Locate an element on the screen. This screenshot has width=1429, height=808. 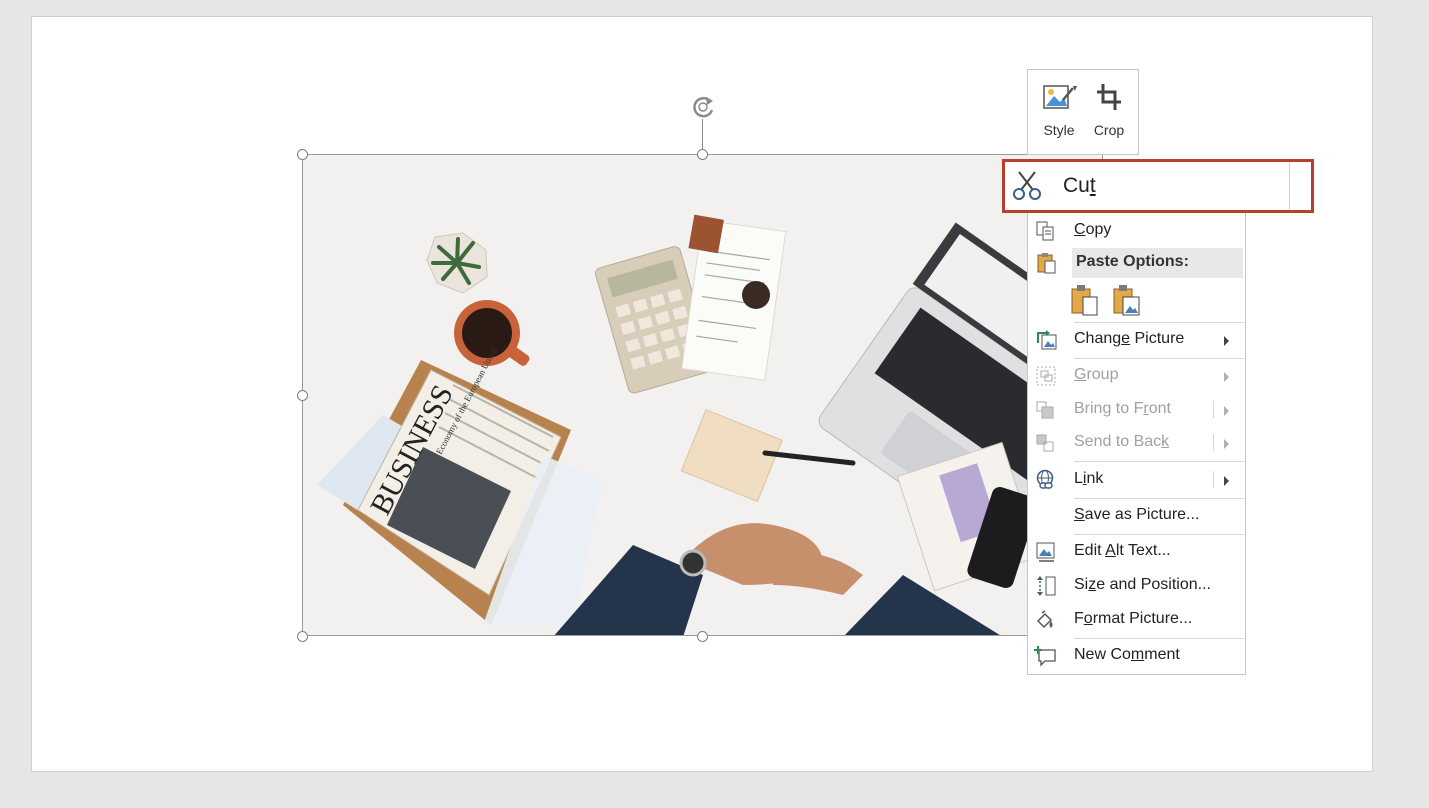
change-picture-icon is located at coordinates (1047, 340).